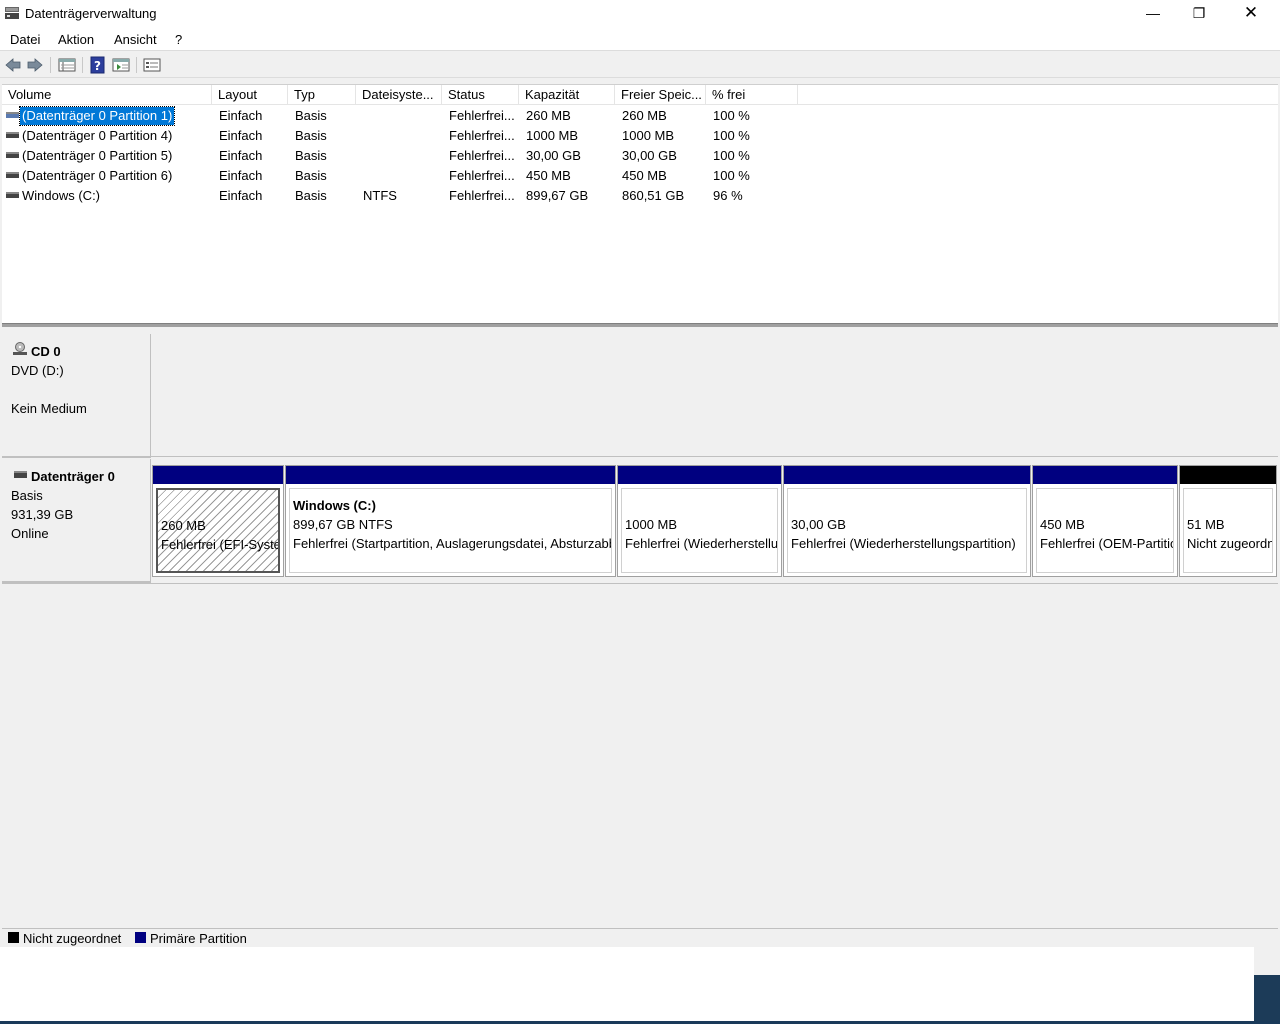  Describe the element at coordinates (35, 65) in the screenshot. I see `forward-arrow-icon` at that location.